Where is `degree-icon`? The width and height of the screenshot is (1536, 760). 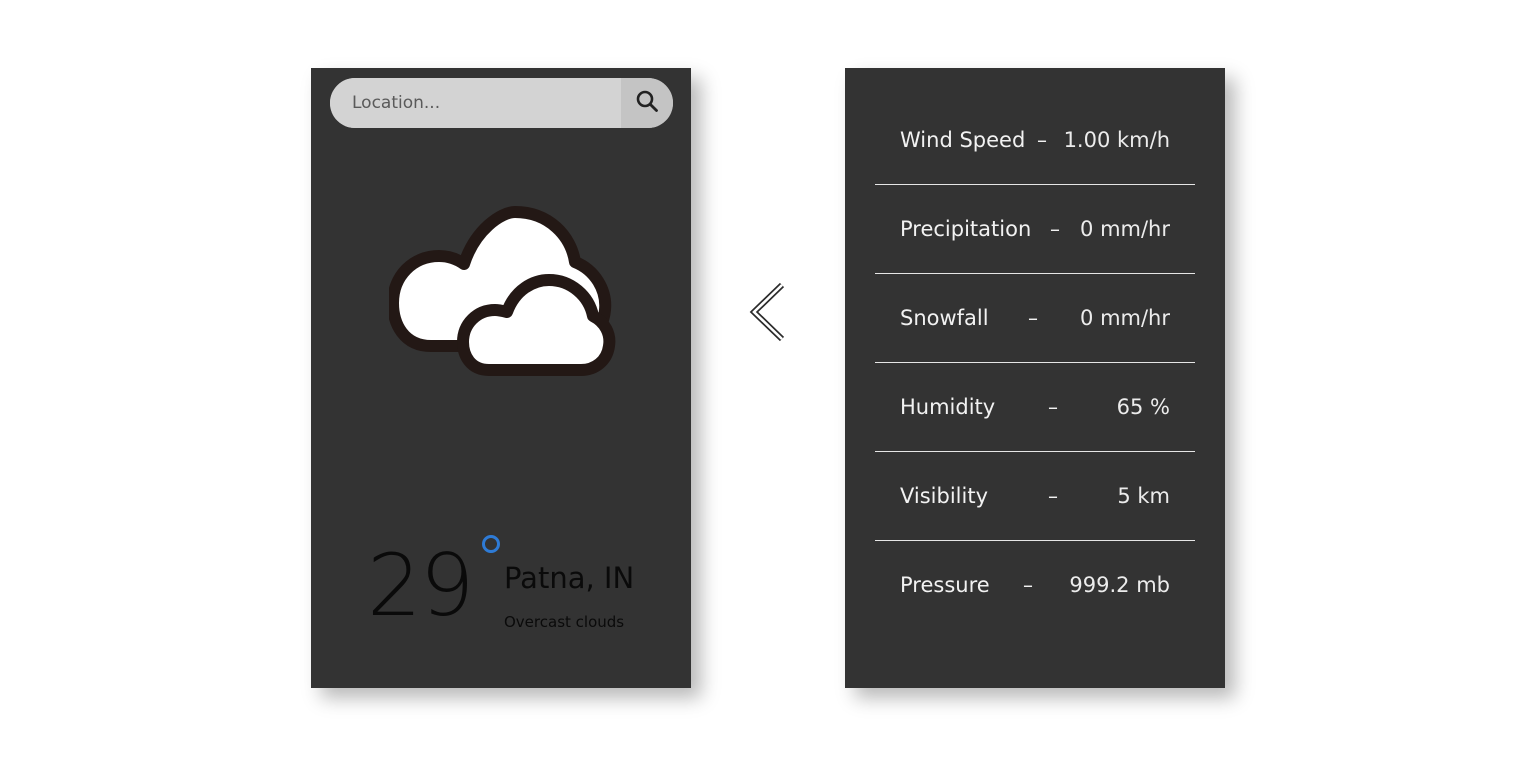
degree-icon is located at coordinates (491, 544).